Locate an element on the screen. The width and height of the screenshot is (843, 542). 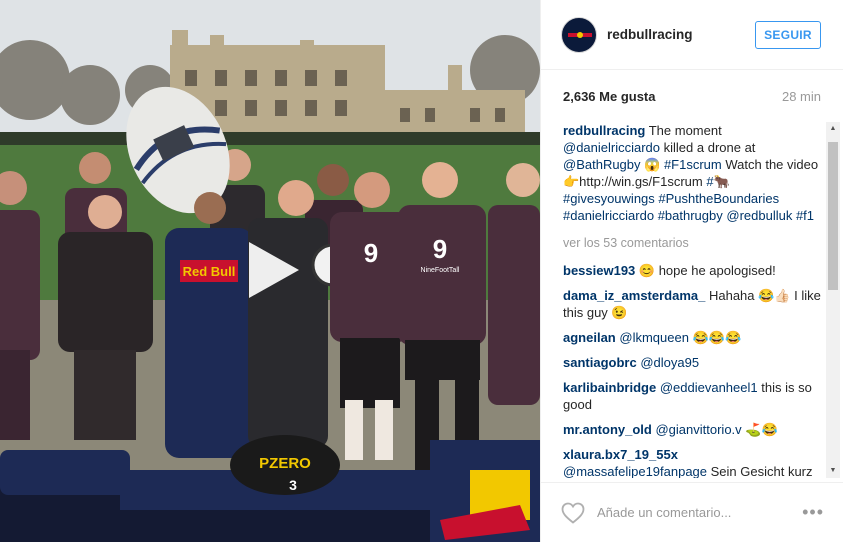
red-bull-logo-icon is located at coordinates (580, 34).